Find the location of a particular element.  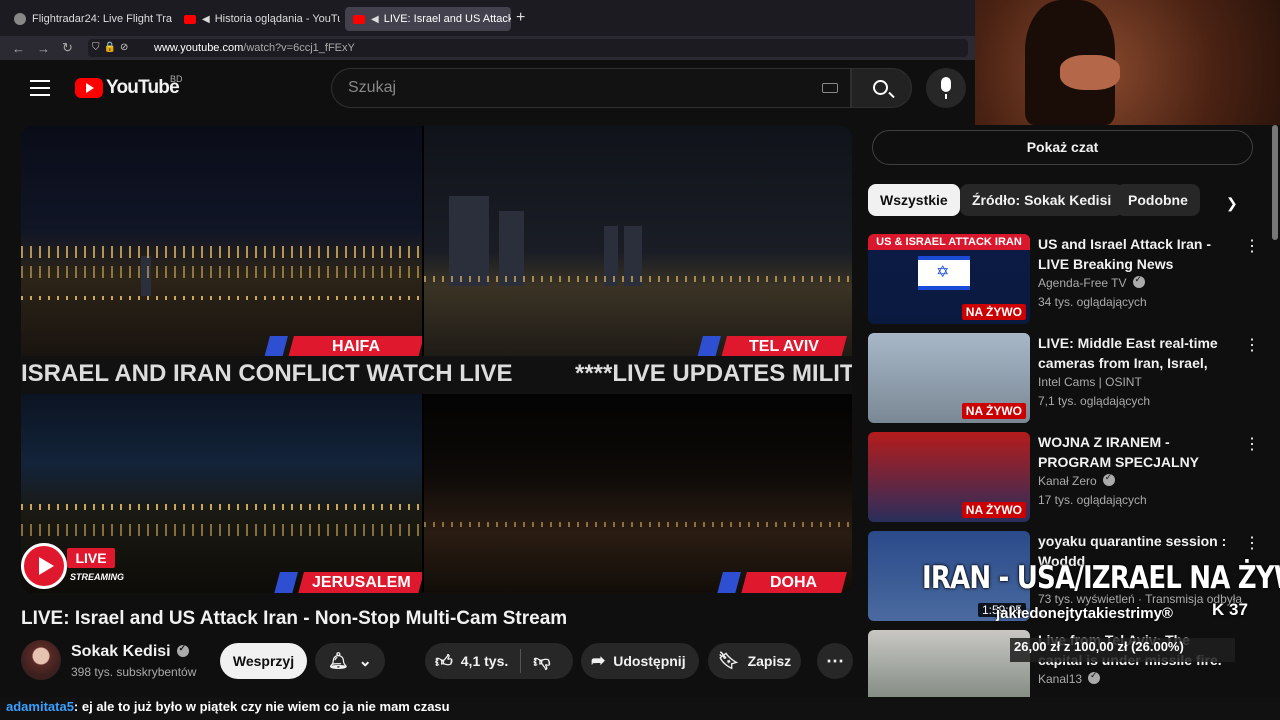

youtube-icon is located at coordinates (359, 19).